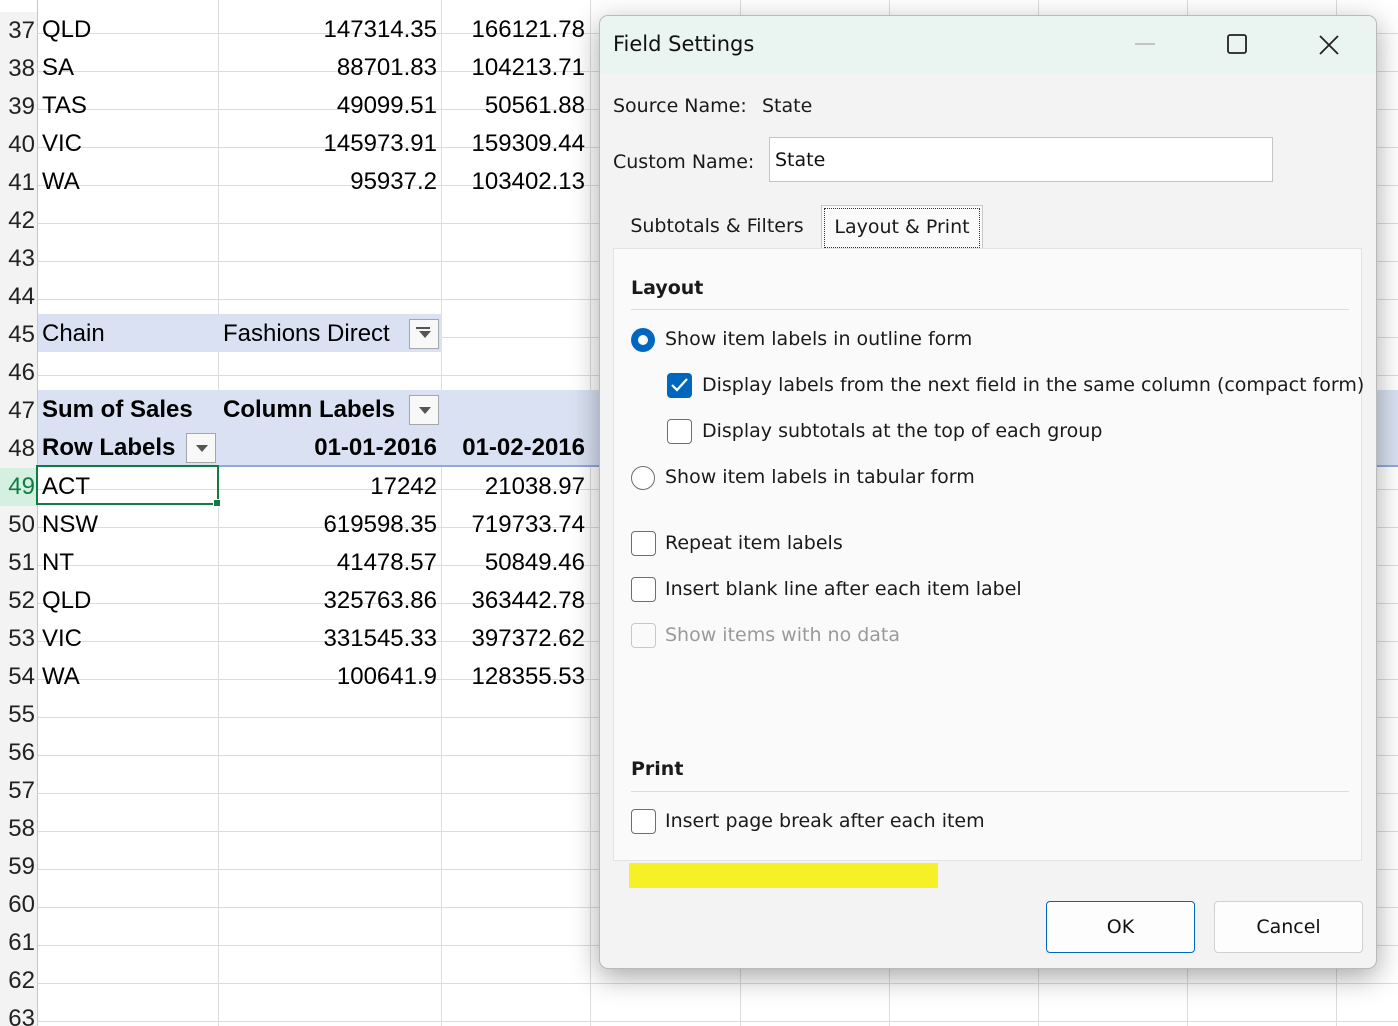 The width and height of the screenshot is (1398, 1026). I want to click on sum-of-sales-cell: Sum of Sales, so click(117, 410).